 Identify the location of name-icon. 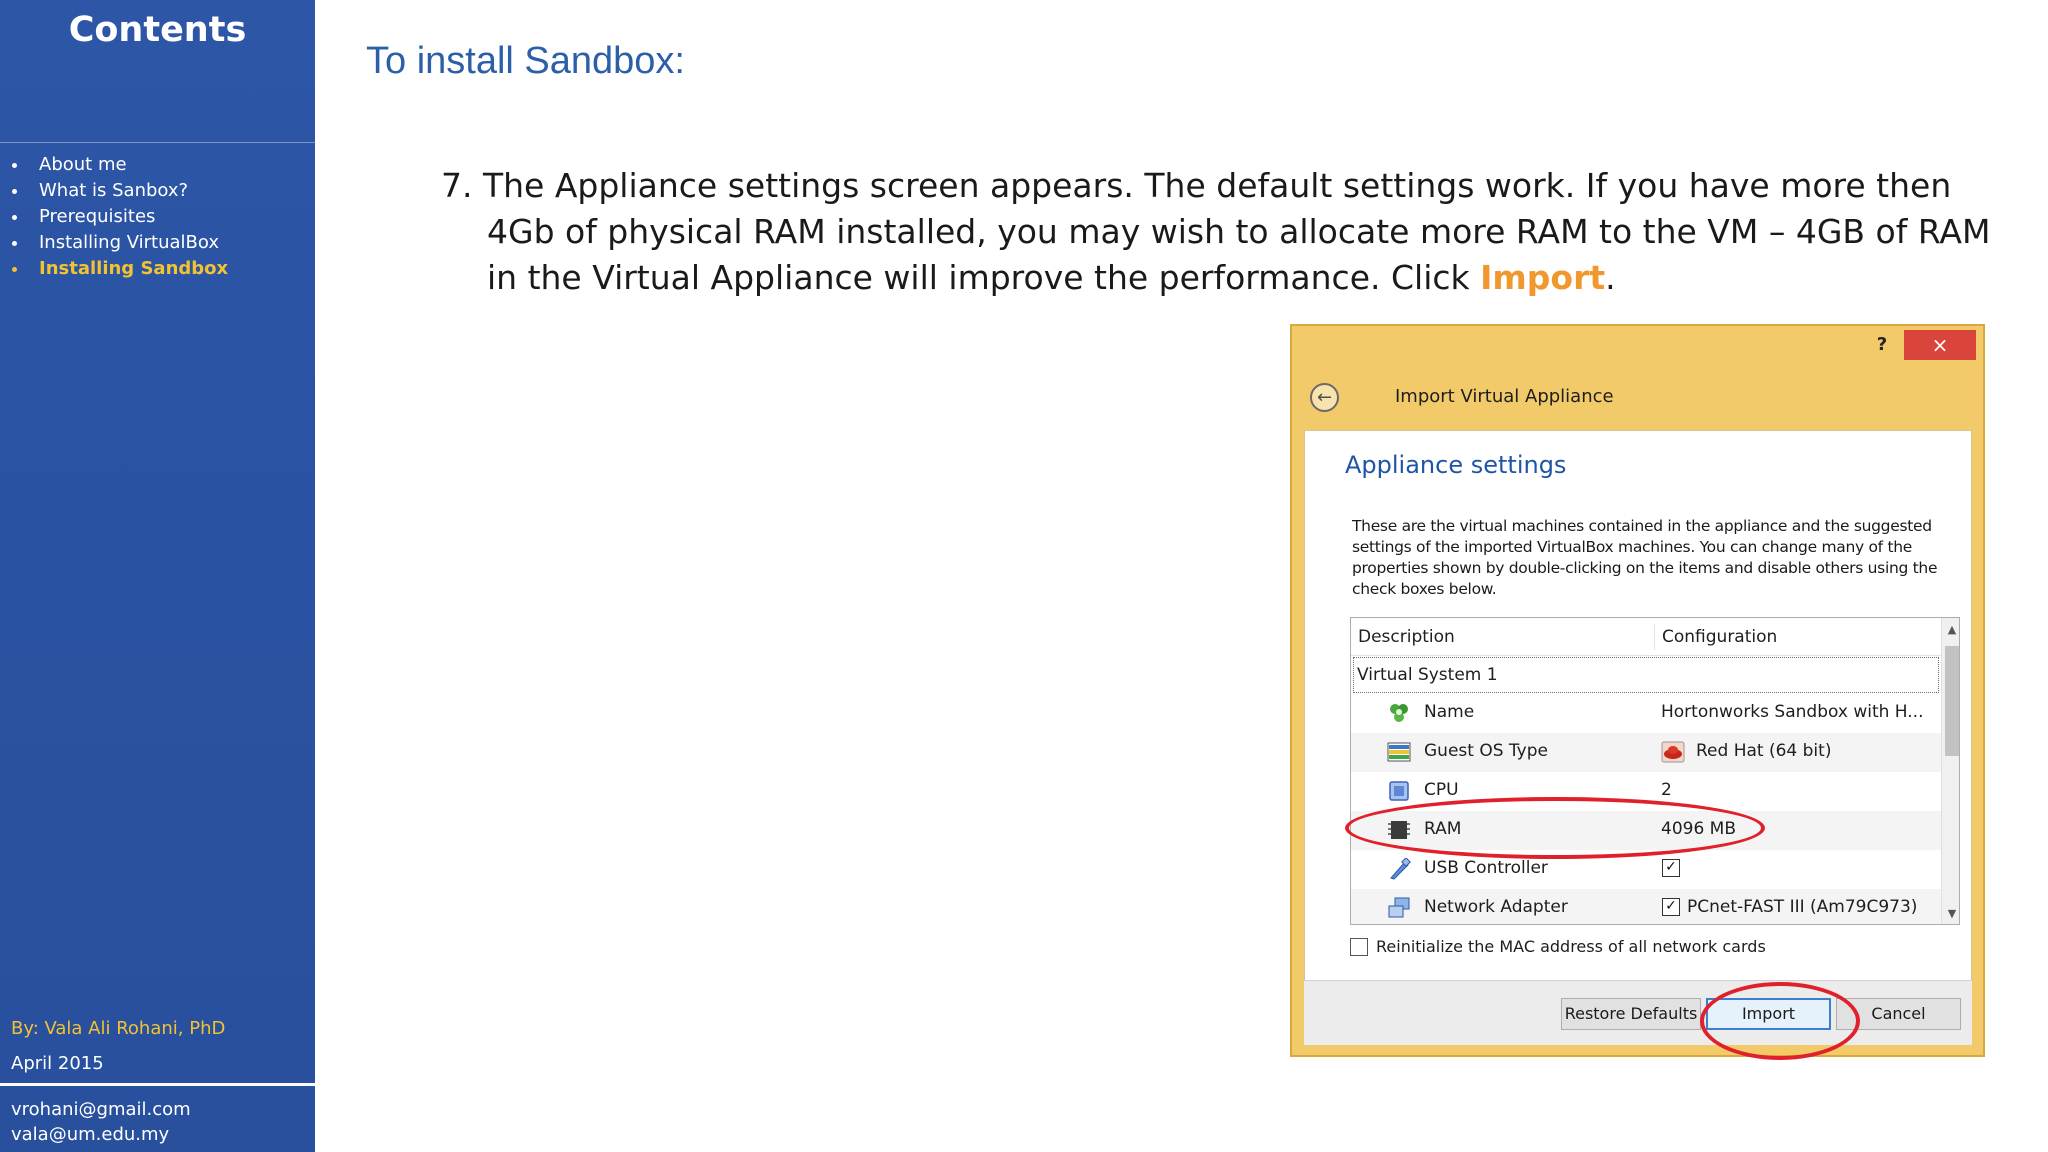
(1399, 713).